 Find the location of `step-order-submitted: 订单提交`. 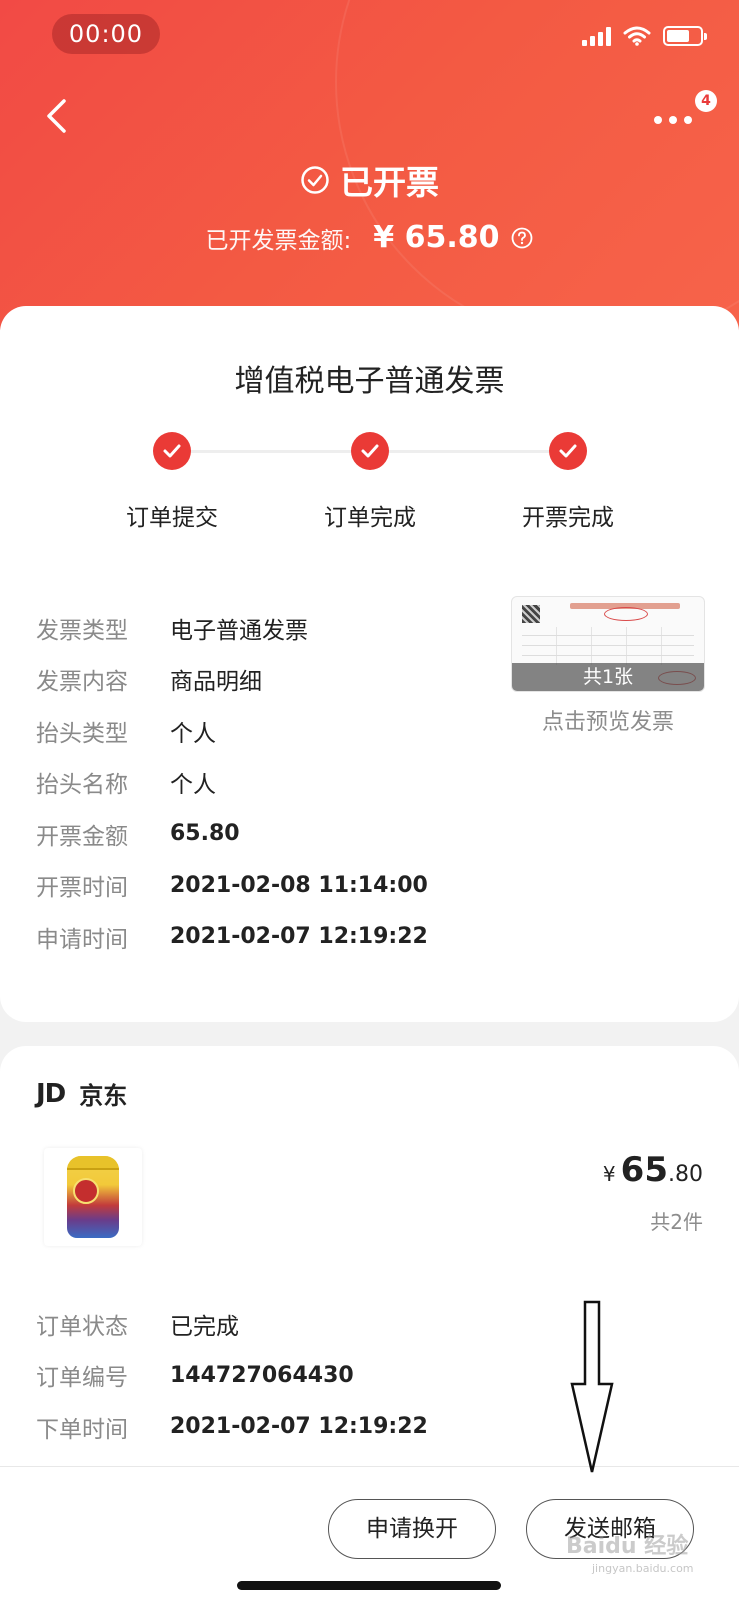

step-order-submitted: 订单提交 is located at coordinates (172, 482).